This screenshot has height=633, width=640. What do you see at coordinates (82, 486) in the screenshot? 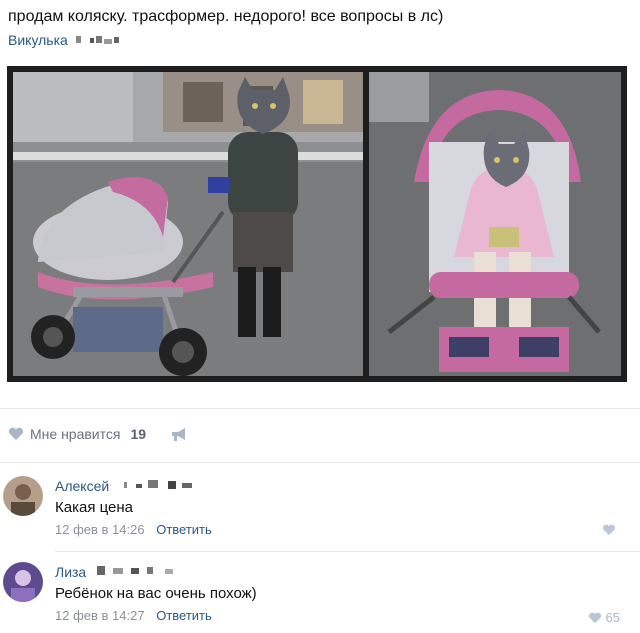
I see `comment-author: Алексей` at bounding box center [82, 486].